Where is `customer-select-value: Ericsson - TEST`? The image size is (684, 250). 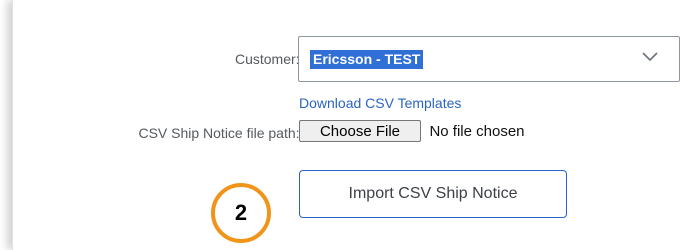 customer-select-value: Ericsson - TEST is located at coordinates (367, 59).